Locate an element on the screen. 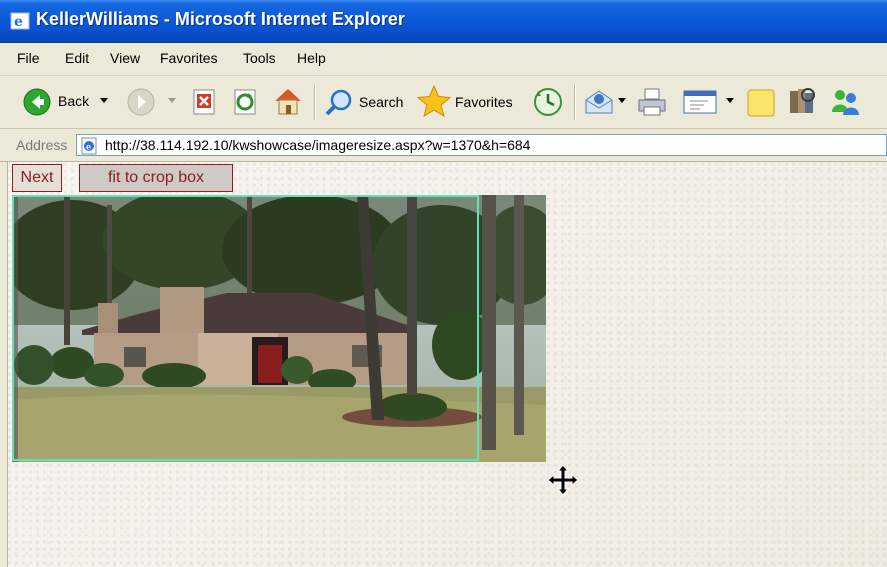 Image resolution: width=887 pixels, height=567 pixels. mail-dropdown is located at coordinates (622, 100).